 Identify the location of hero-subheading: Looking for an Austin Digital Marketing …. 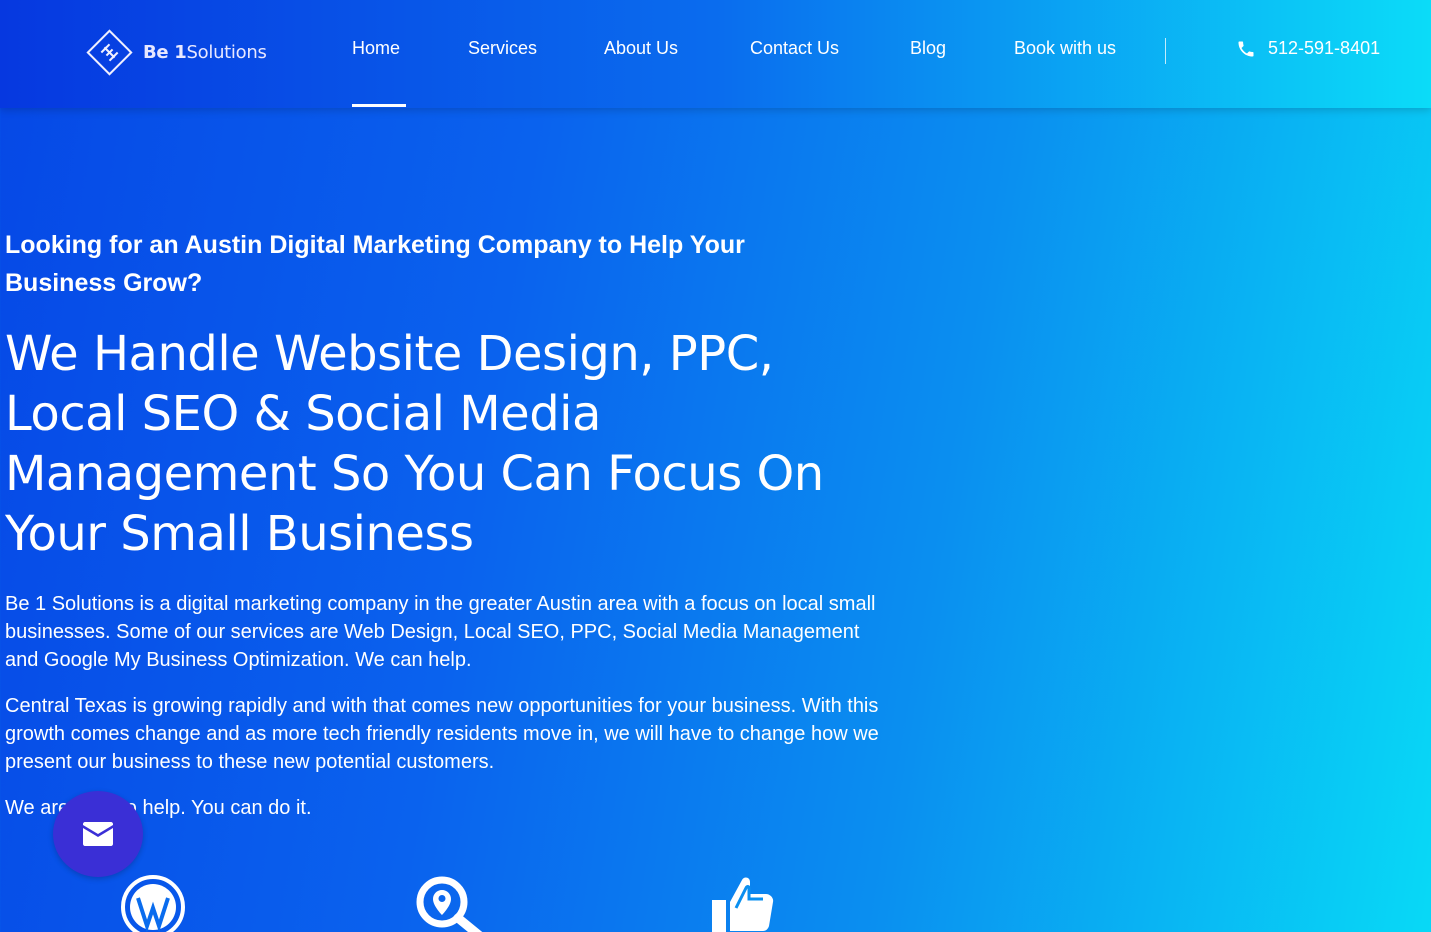
(375, 264).